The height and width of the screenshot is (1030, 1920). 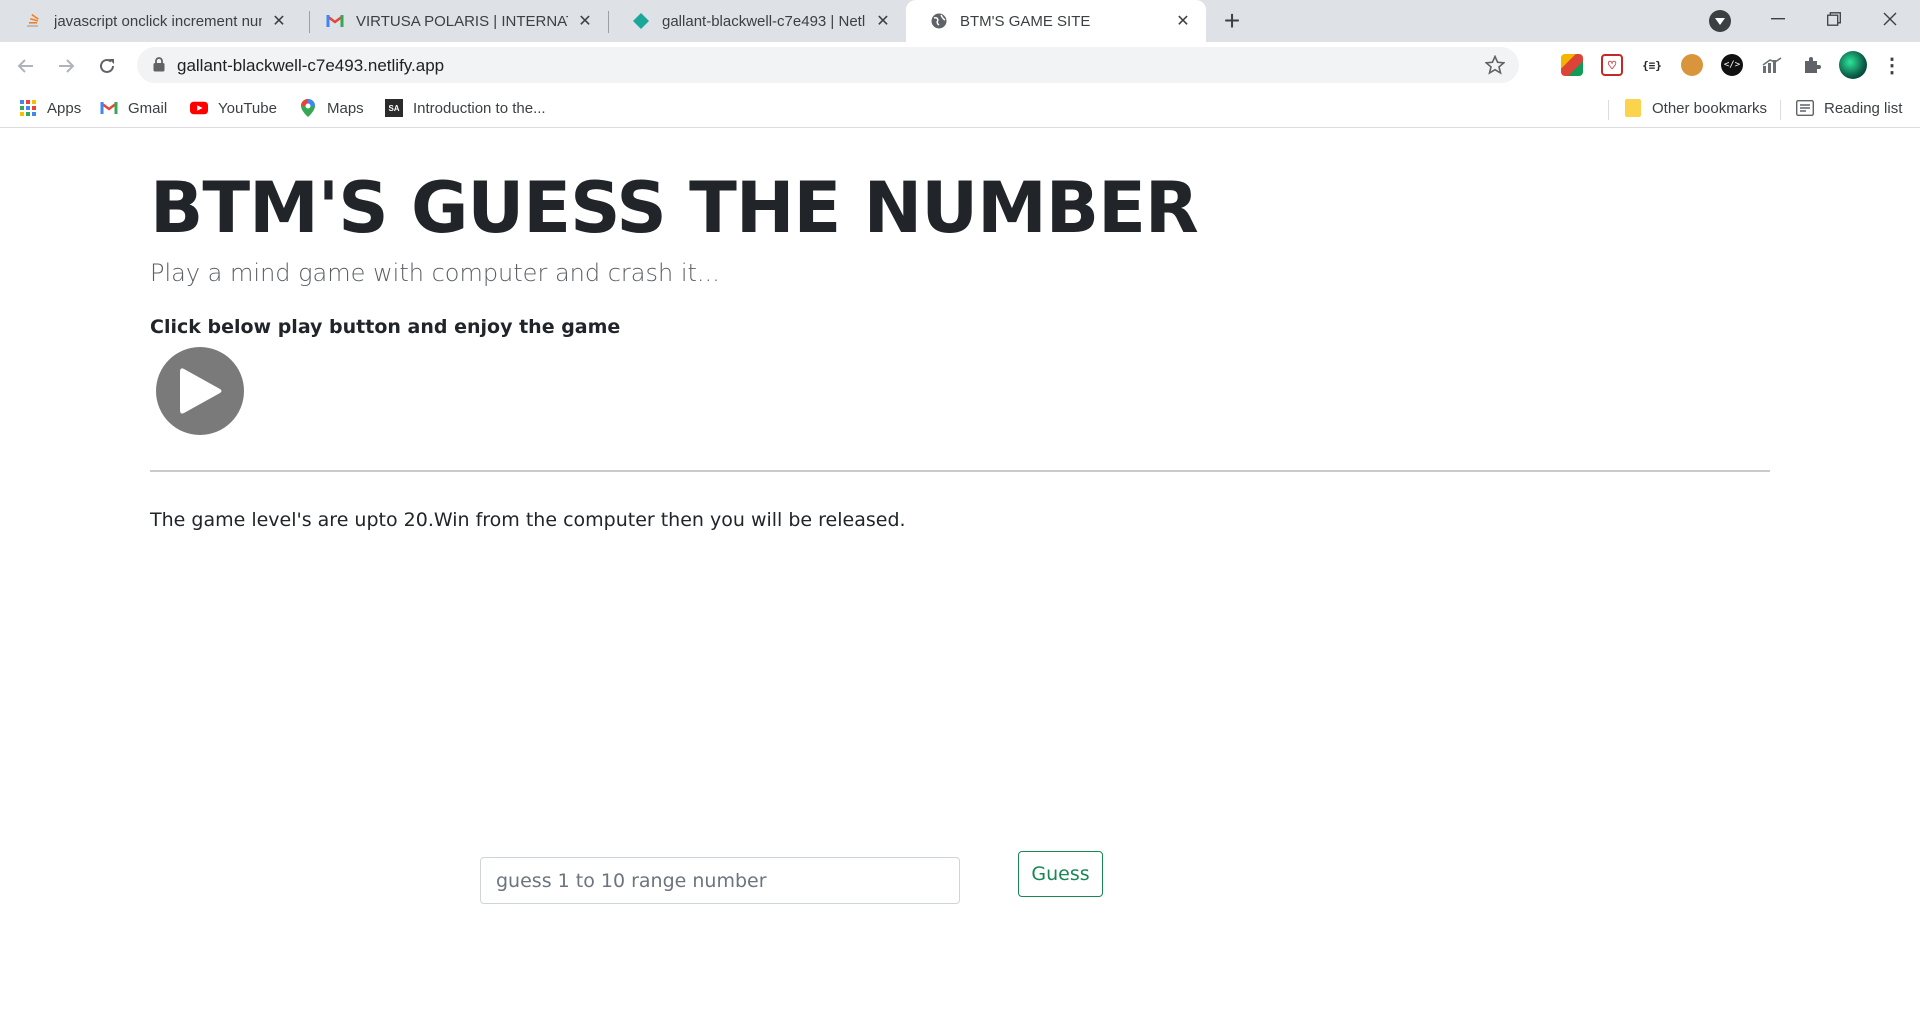 What do you see at coordinates (1060, 874) in the screenshot?
I see `guess-button: Guess` at bounding box center [1060, 874].